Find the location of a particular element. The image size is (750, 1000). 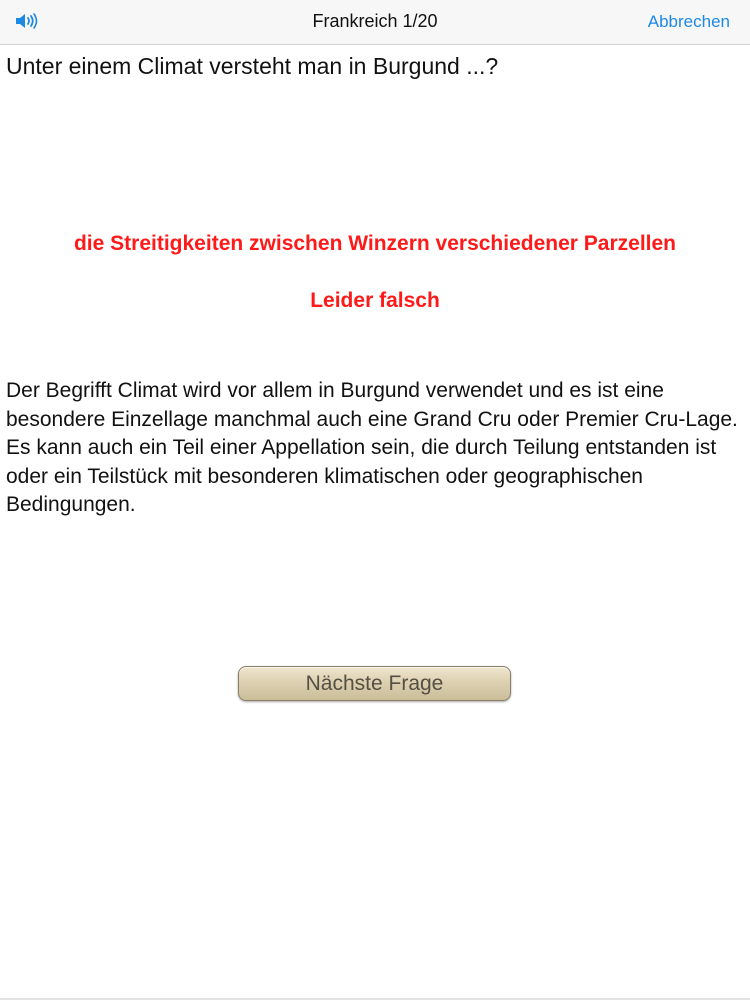

next-question-button: Nächste Frage is located at coordinates (374, 683).